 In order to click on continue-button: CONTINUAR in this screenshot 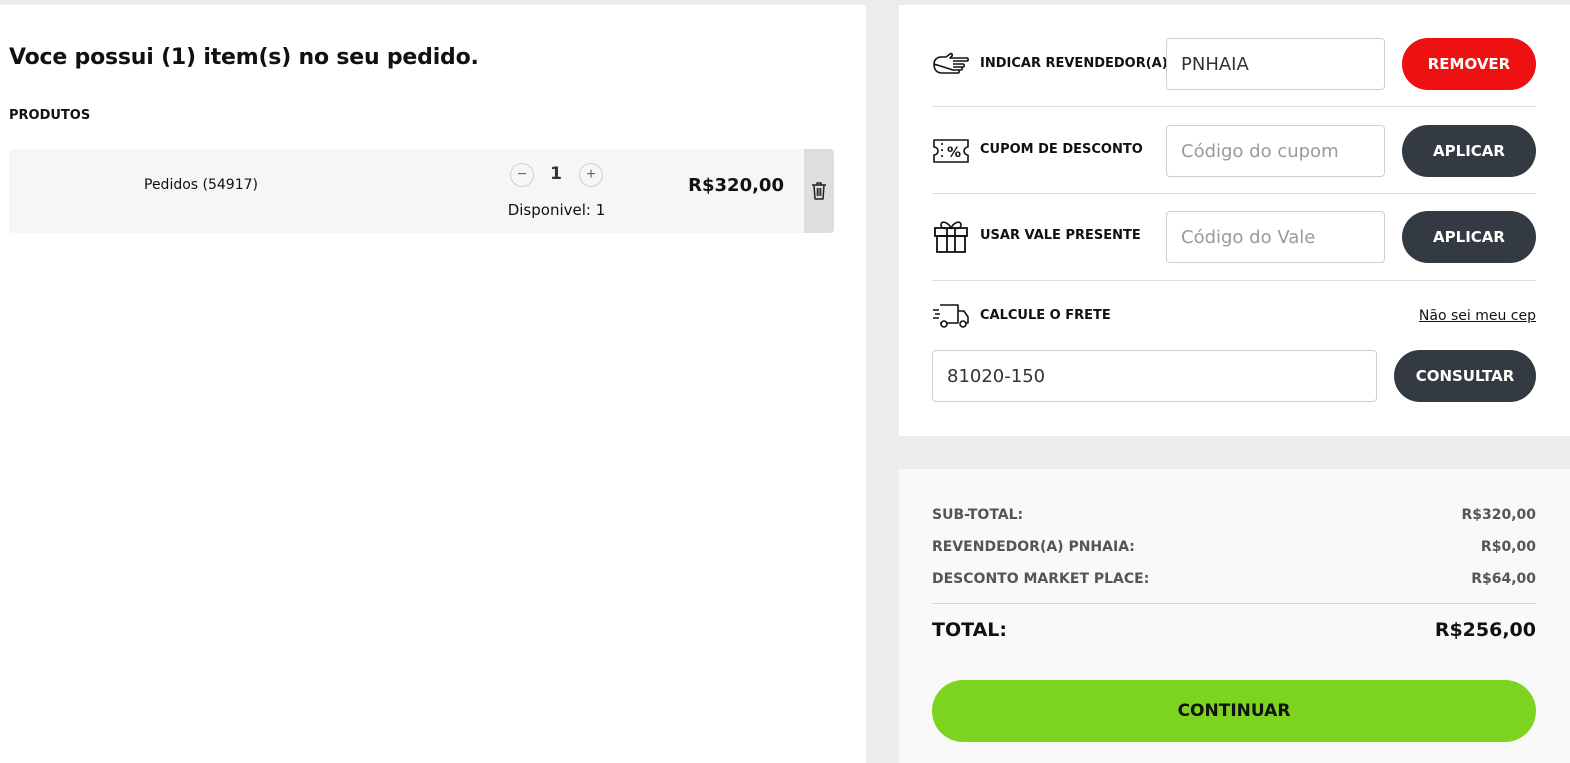, I will do `click(1234, 711)`.